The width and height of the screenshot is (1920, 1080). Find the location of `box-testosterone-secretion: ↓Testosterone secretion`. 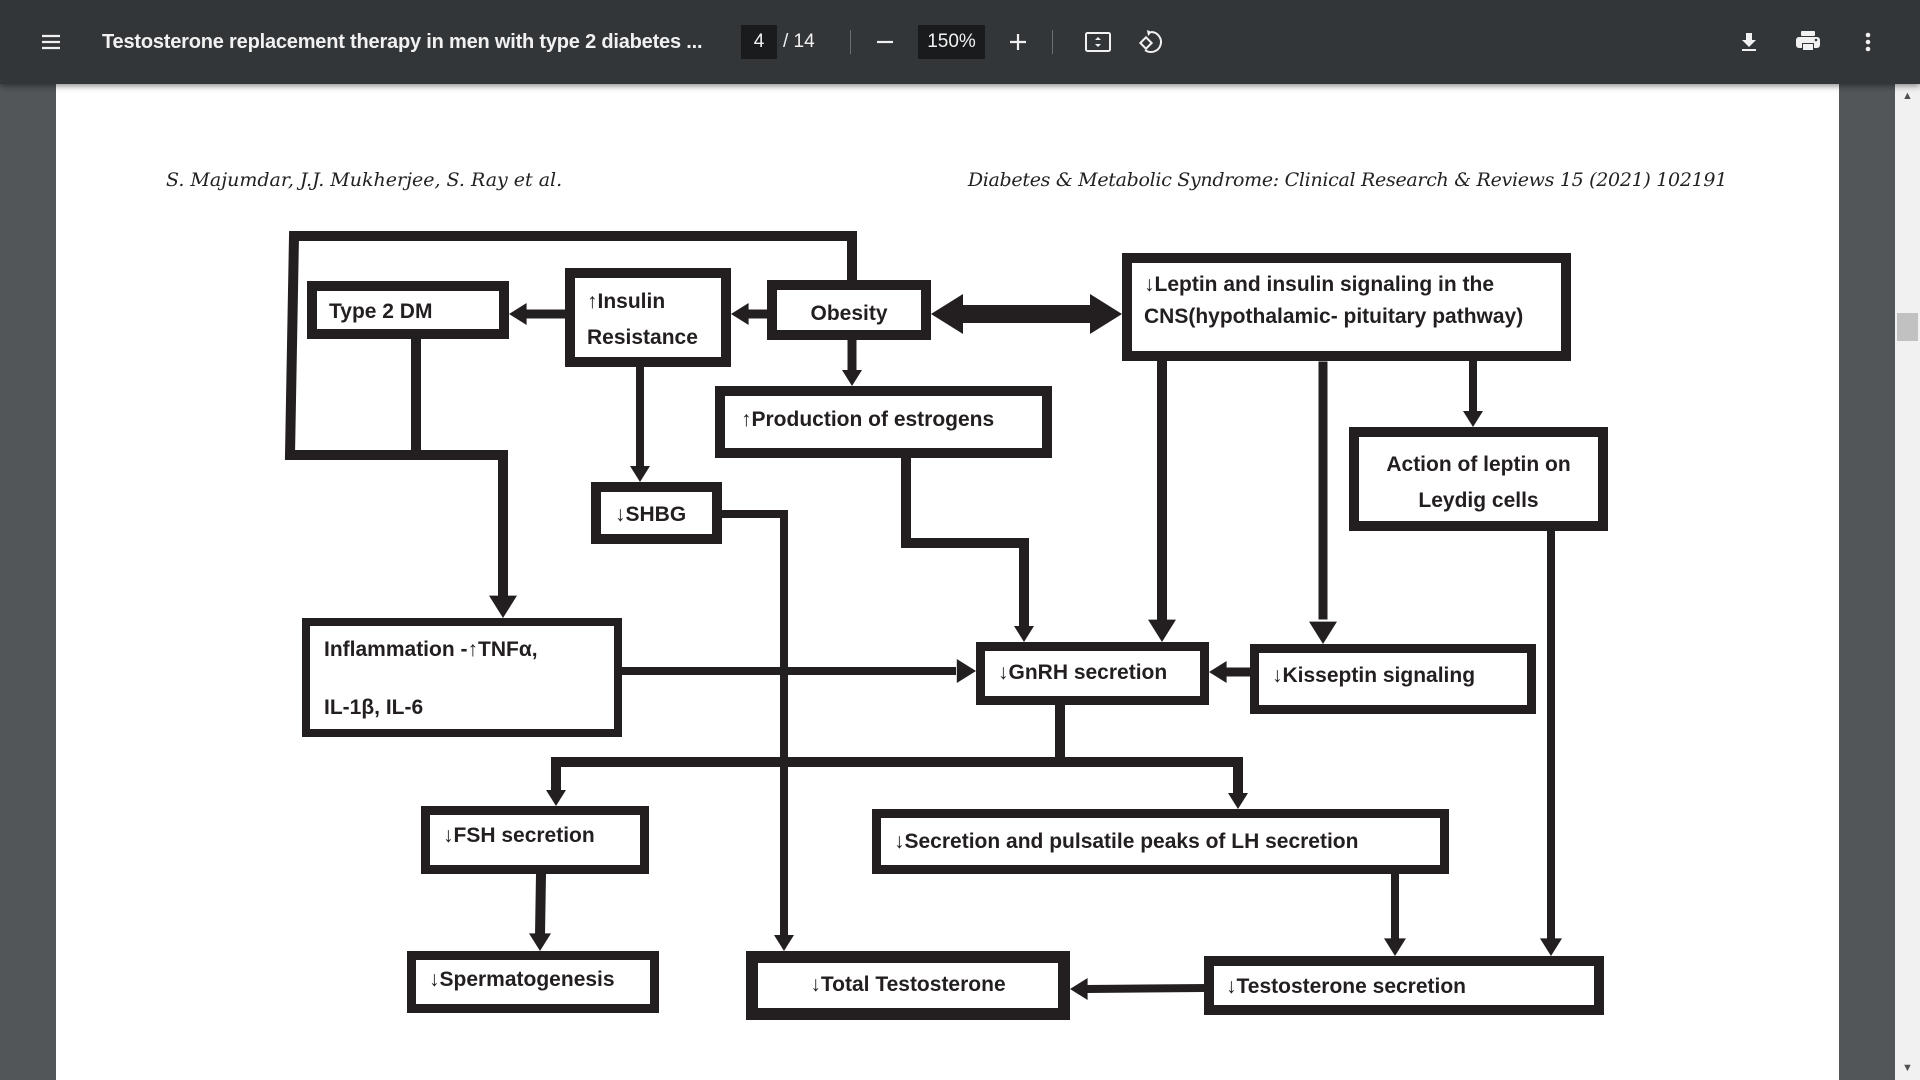

box-testosterone-secretion: ↓Testosterone secretion is located at coordinates (1404, 985).